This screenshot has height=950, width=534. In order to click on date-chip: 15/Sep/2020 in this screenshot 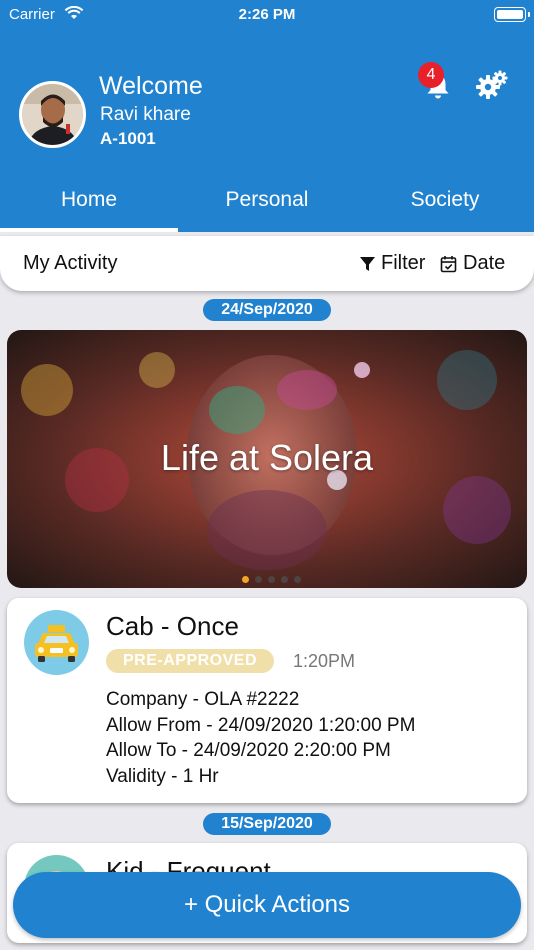, I will do `click(267, 824)`.